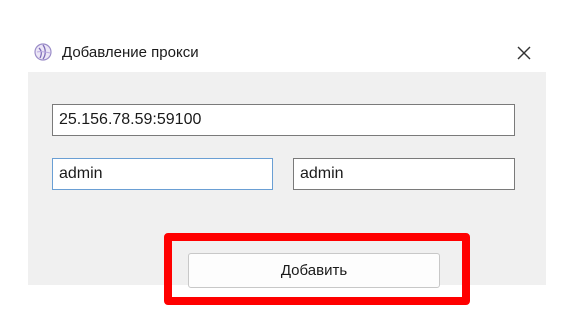 This screenshot has height=314, width=579. I want to click on close-button, so click(524, 53).